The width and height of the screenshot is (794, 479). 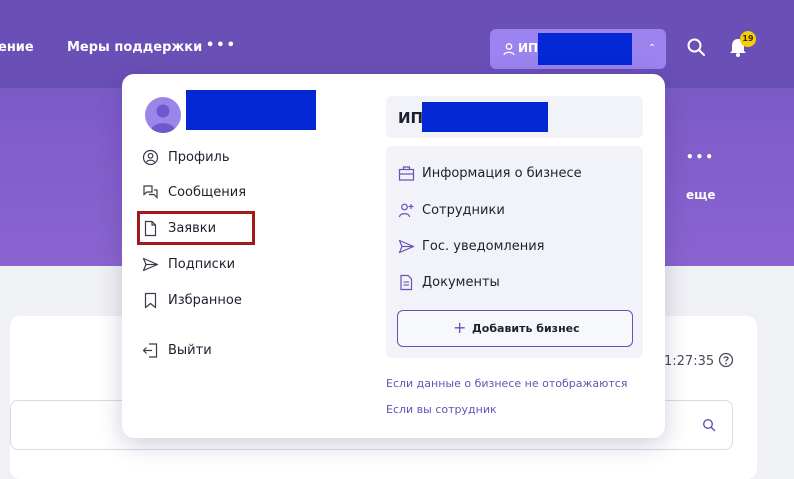 I want to click on user-icon, so click(x=509, y=49).